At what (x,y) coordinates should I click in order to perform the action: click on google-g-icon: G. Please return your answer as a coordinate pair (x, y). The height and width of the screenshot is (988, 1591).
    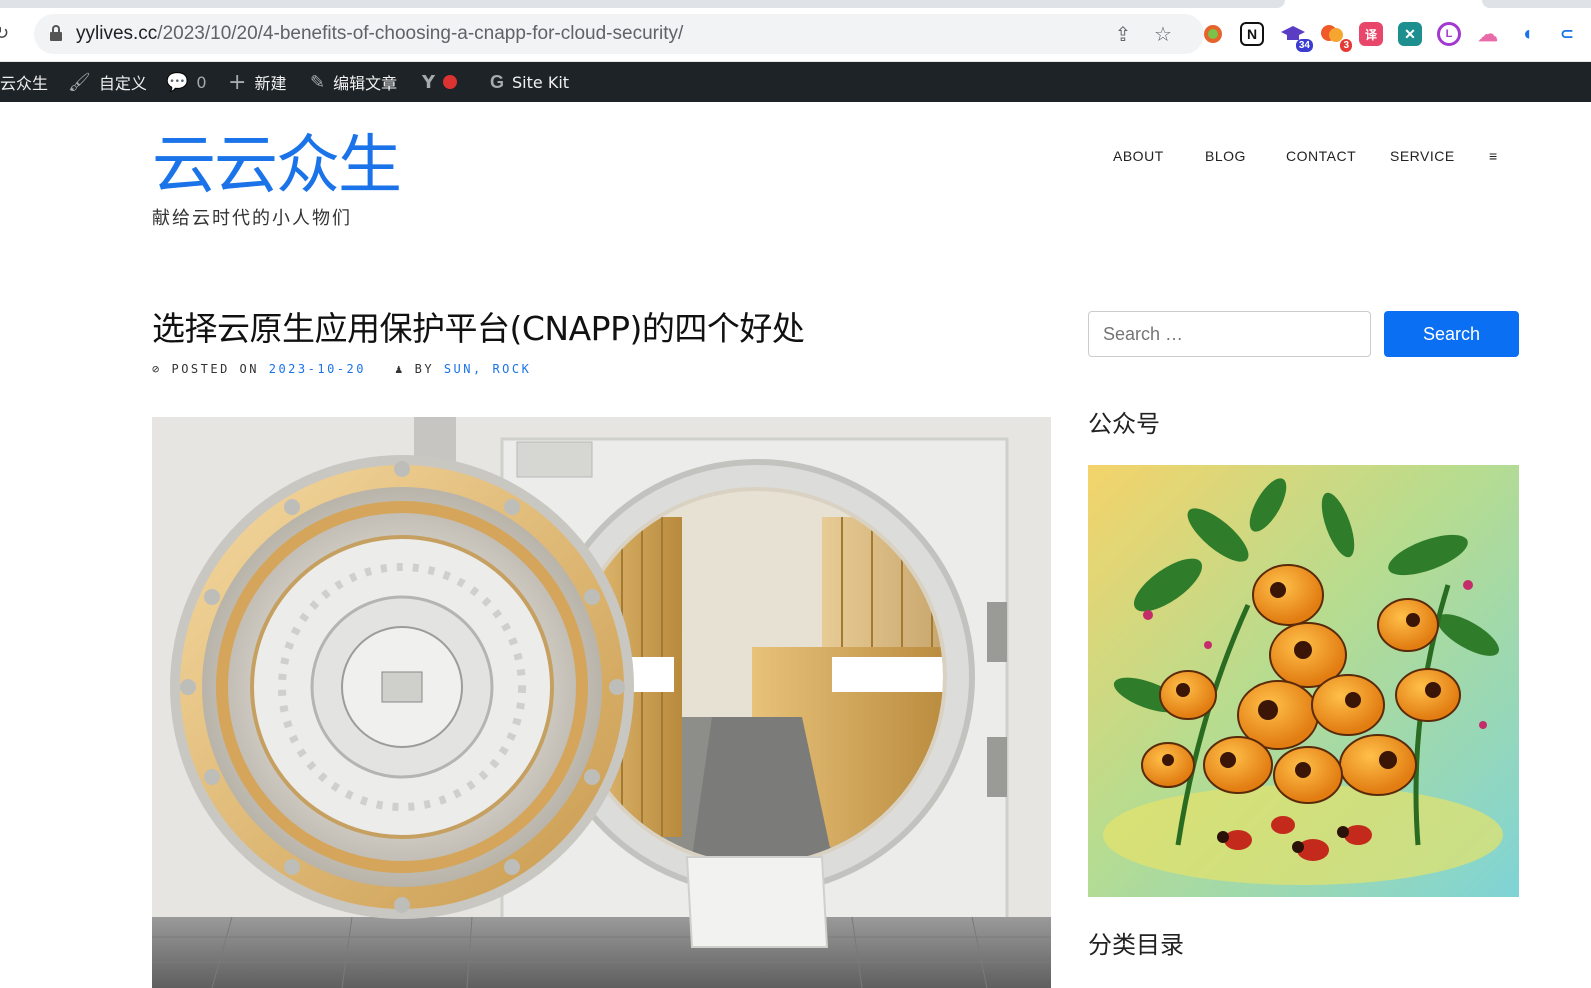
    Looking at the image, I should click on (497, 81).